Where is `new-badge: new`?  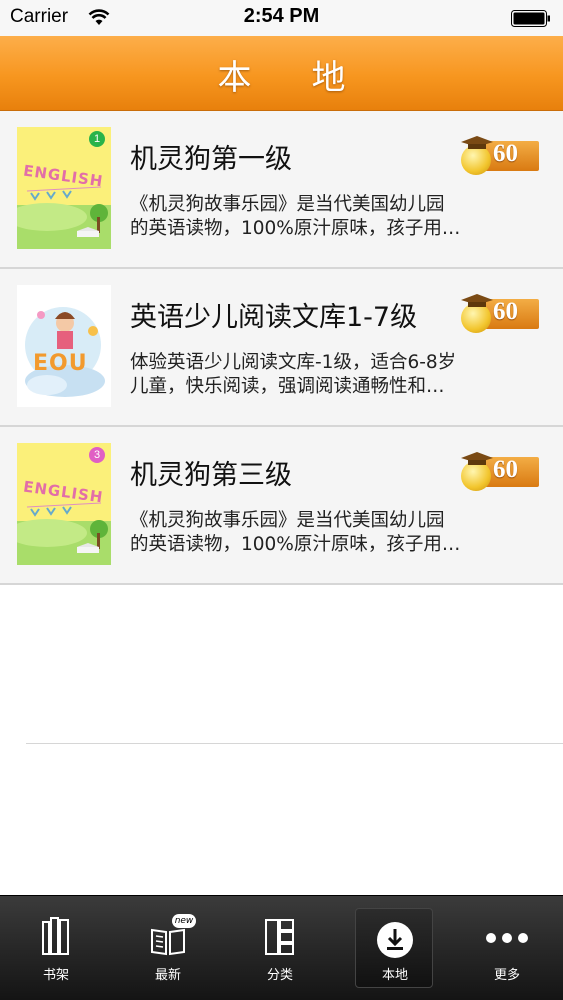 new-badge: new is located at coordinates (184, 921).